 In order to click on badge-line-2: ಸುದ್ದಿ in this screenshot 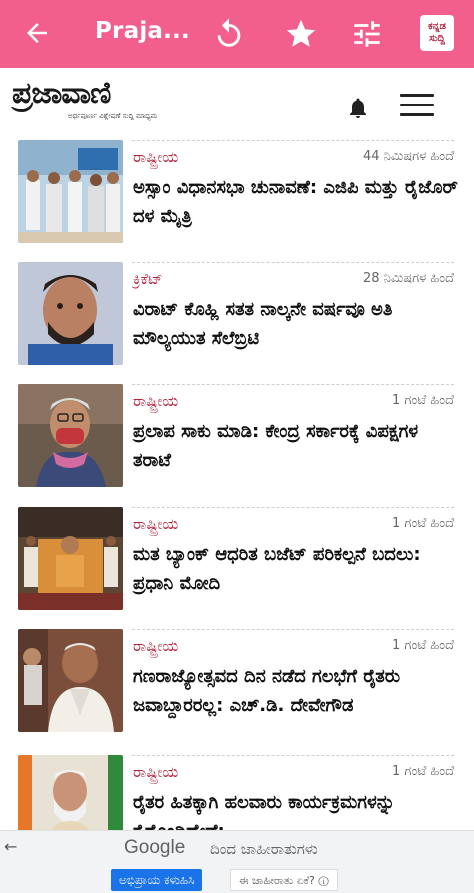, I will do `click(437, 38)`.